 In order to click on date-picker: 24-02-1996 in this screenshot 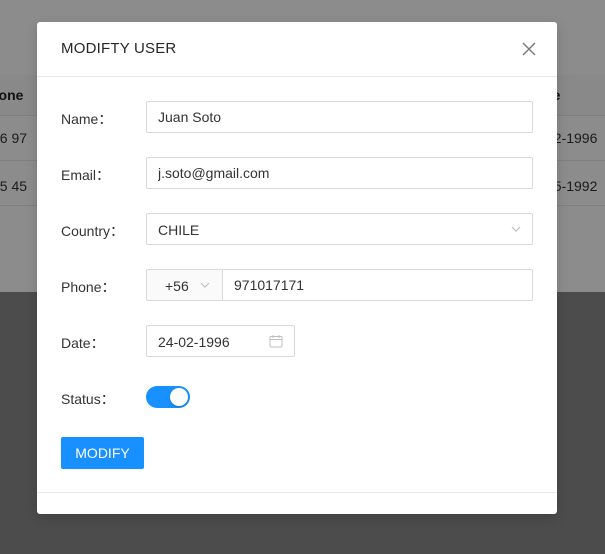, I will do `click(220, 341)`.